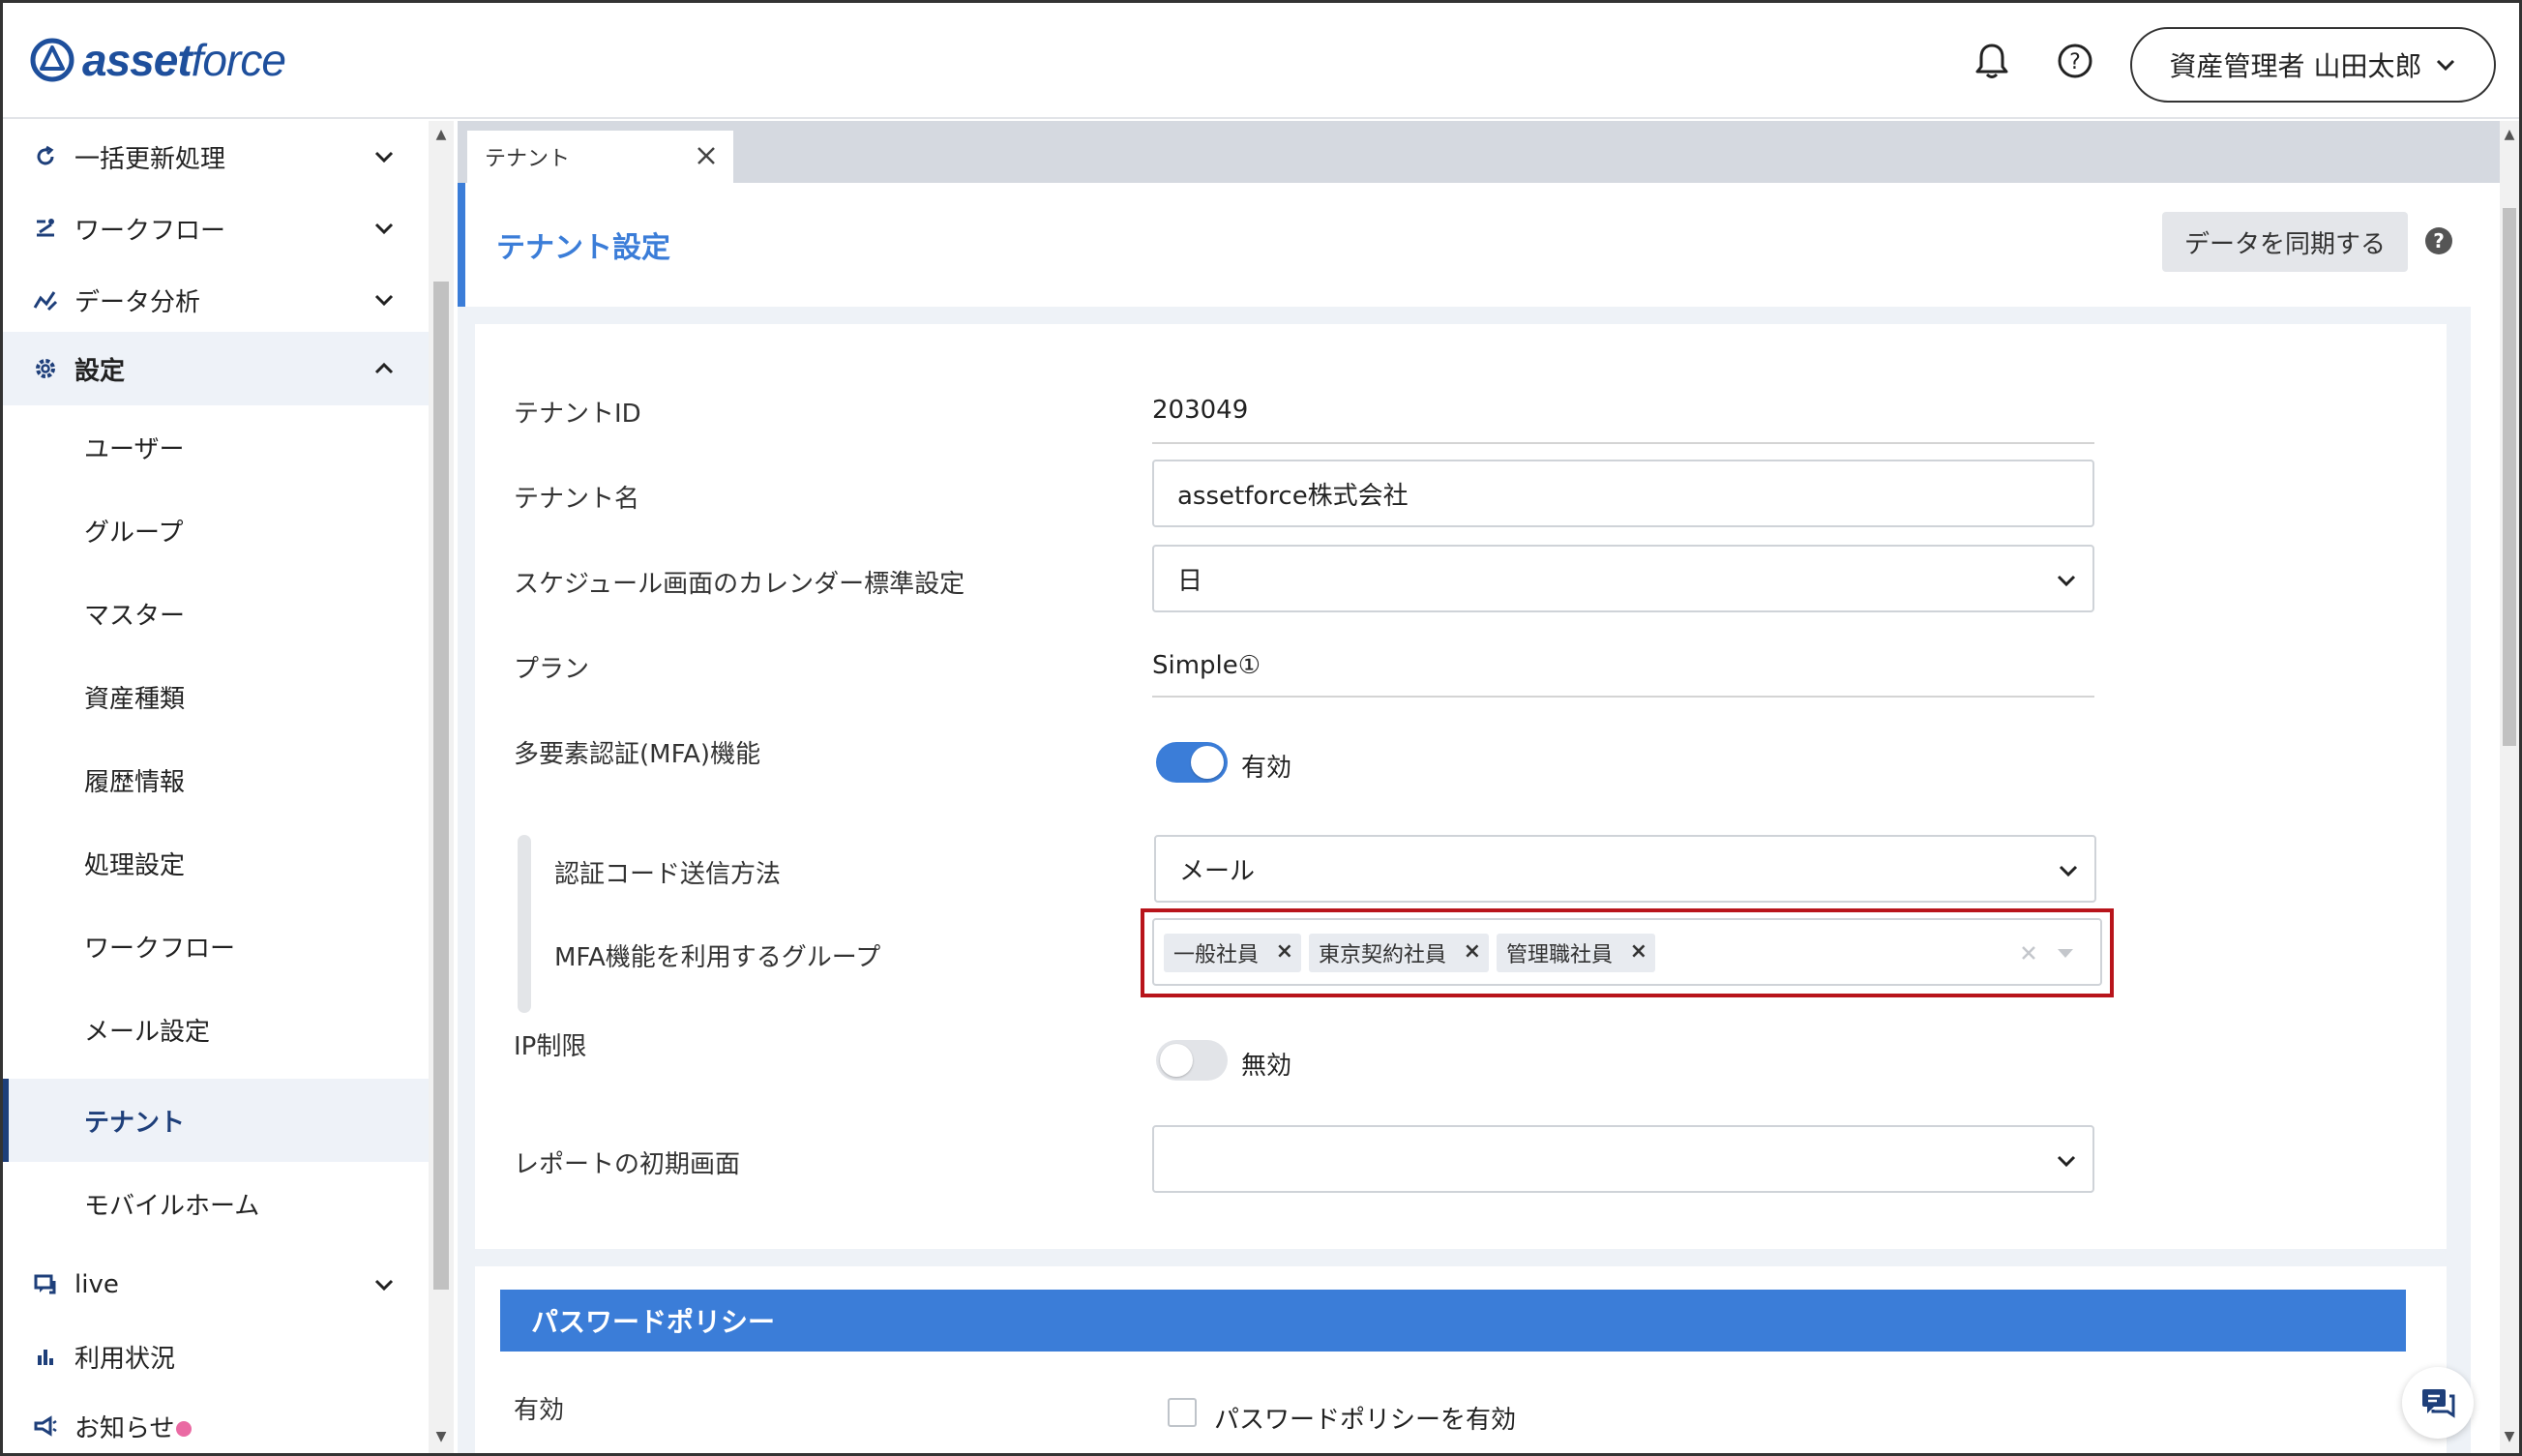  I want to click on auth-method-select: メール, so click(1625, 869).